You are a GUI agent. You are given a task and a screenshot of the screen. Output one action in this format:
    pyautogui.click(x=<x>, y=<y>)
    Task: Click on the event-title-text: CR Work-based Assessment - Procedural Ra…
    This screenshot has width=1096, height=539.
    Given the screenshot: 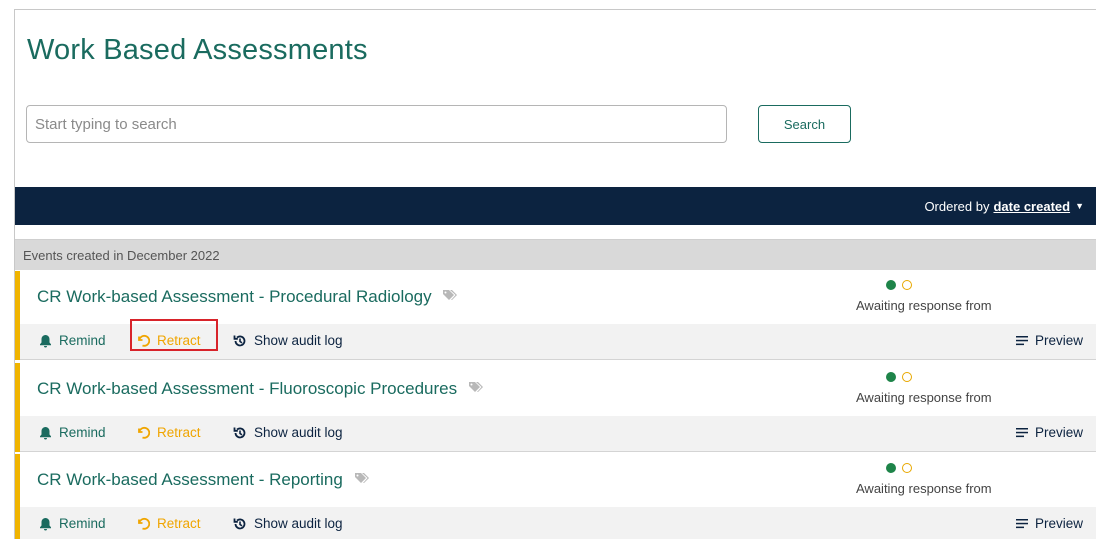 What is the action you would take?
    pyautogui.click(x=234, y=296)
    